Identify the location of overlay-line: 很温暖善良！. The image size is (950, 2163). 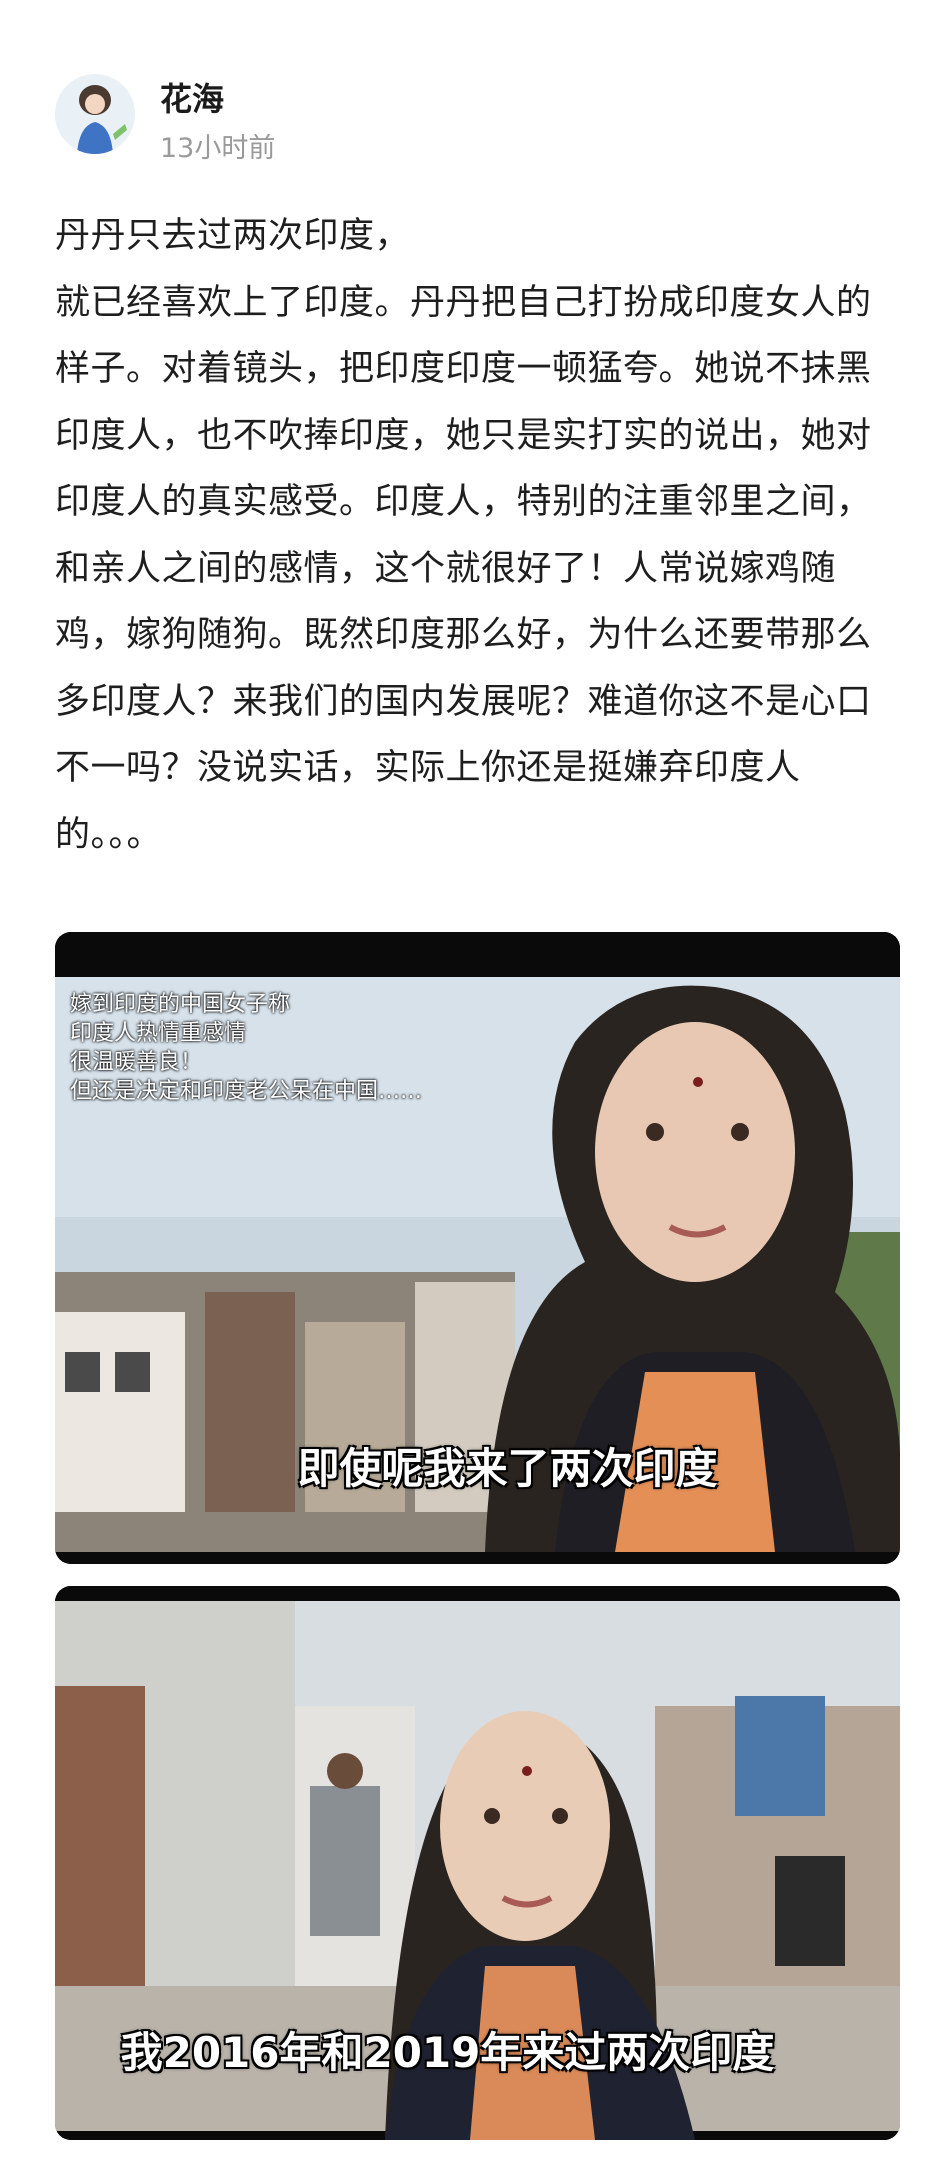
(136, 1062).